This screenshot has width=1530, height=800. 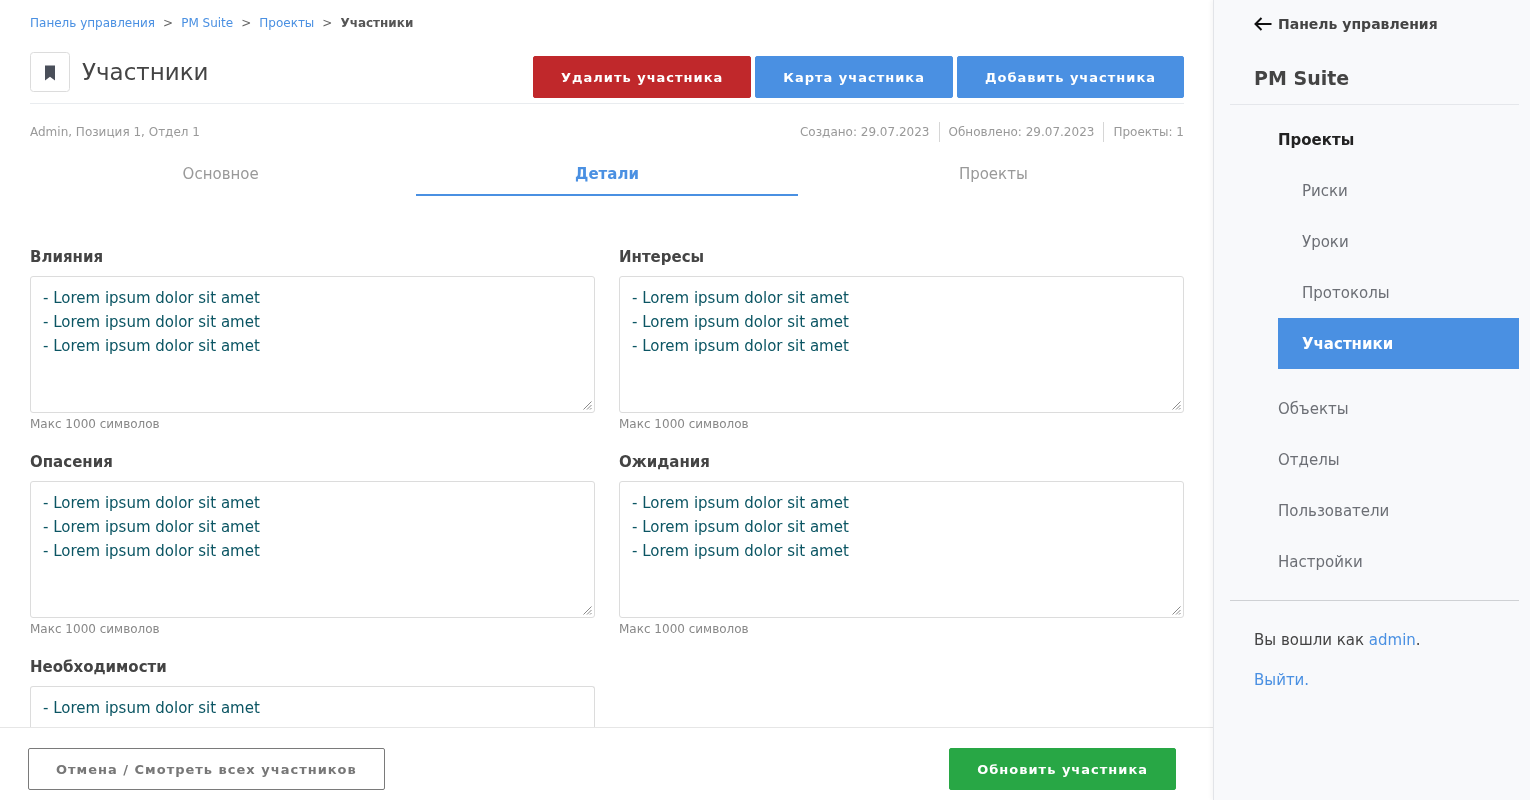 I want to click on nav-item: Отделы, so click(x=1309, y=459).